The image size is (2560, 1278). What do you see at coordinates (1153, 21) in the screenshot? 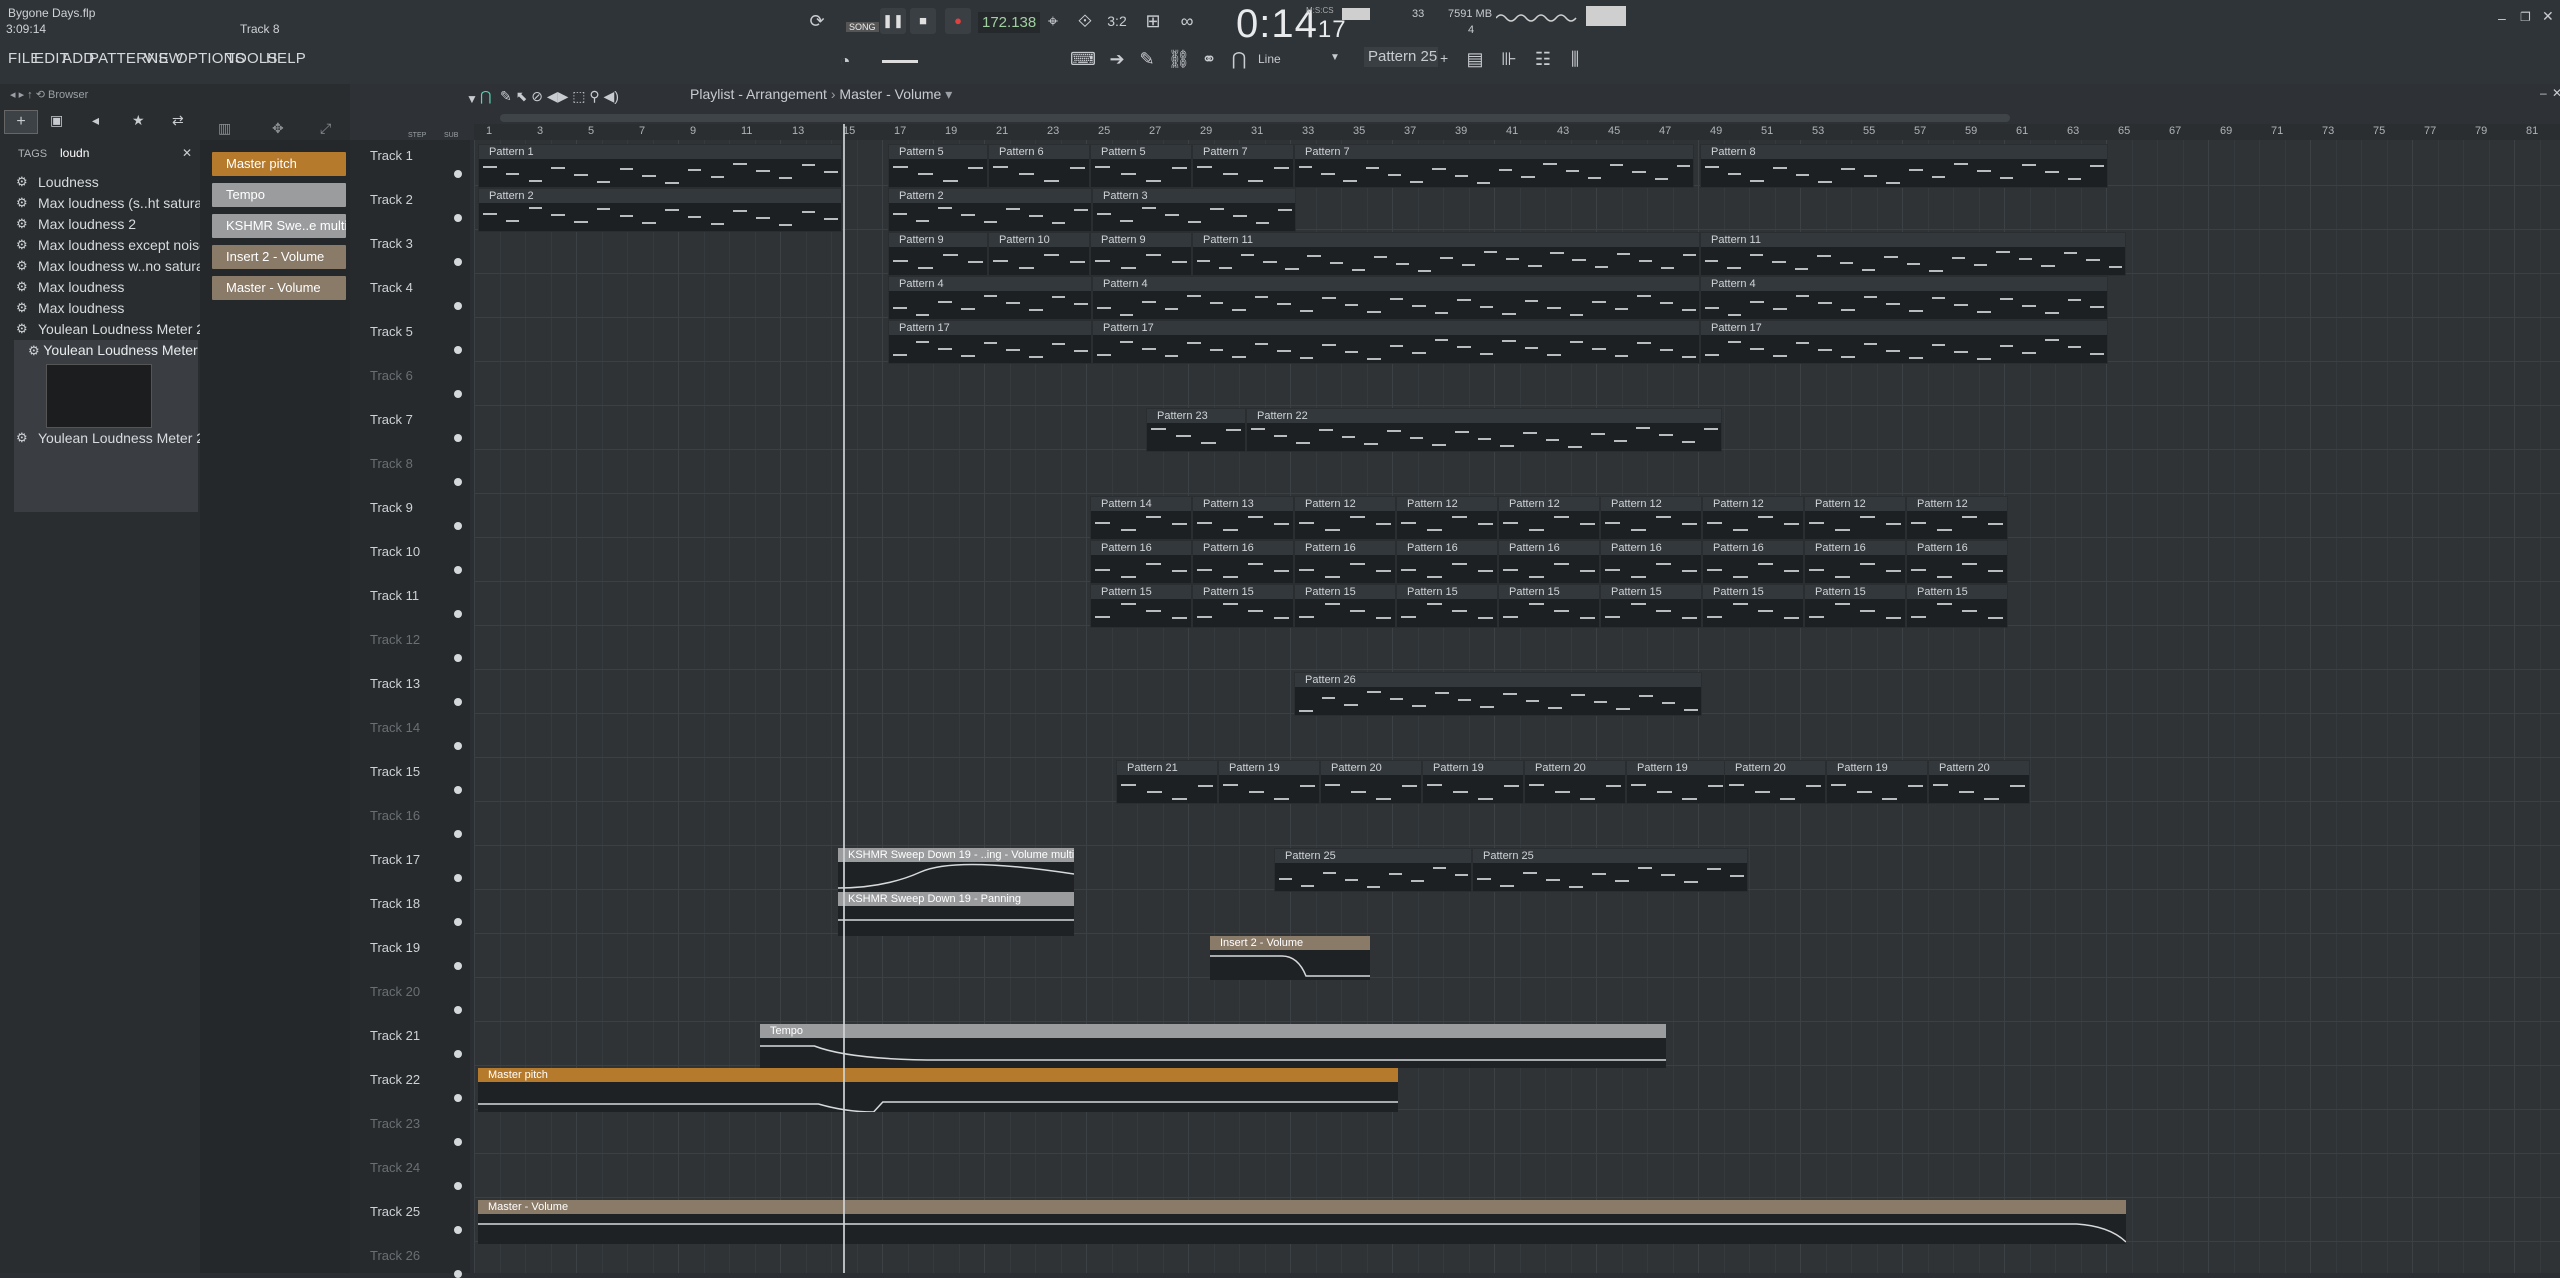
I see `step-edit-icon: ⊞` at bounding box center [1153, 21].